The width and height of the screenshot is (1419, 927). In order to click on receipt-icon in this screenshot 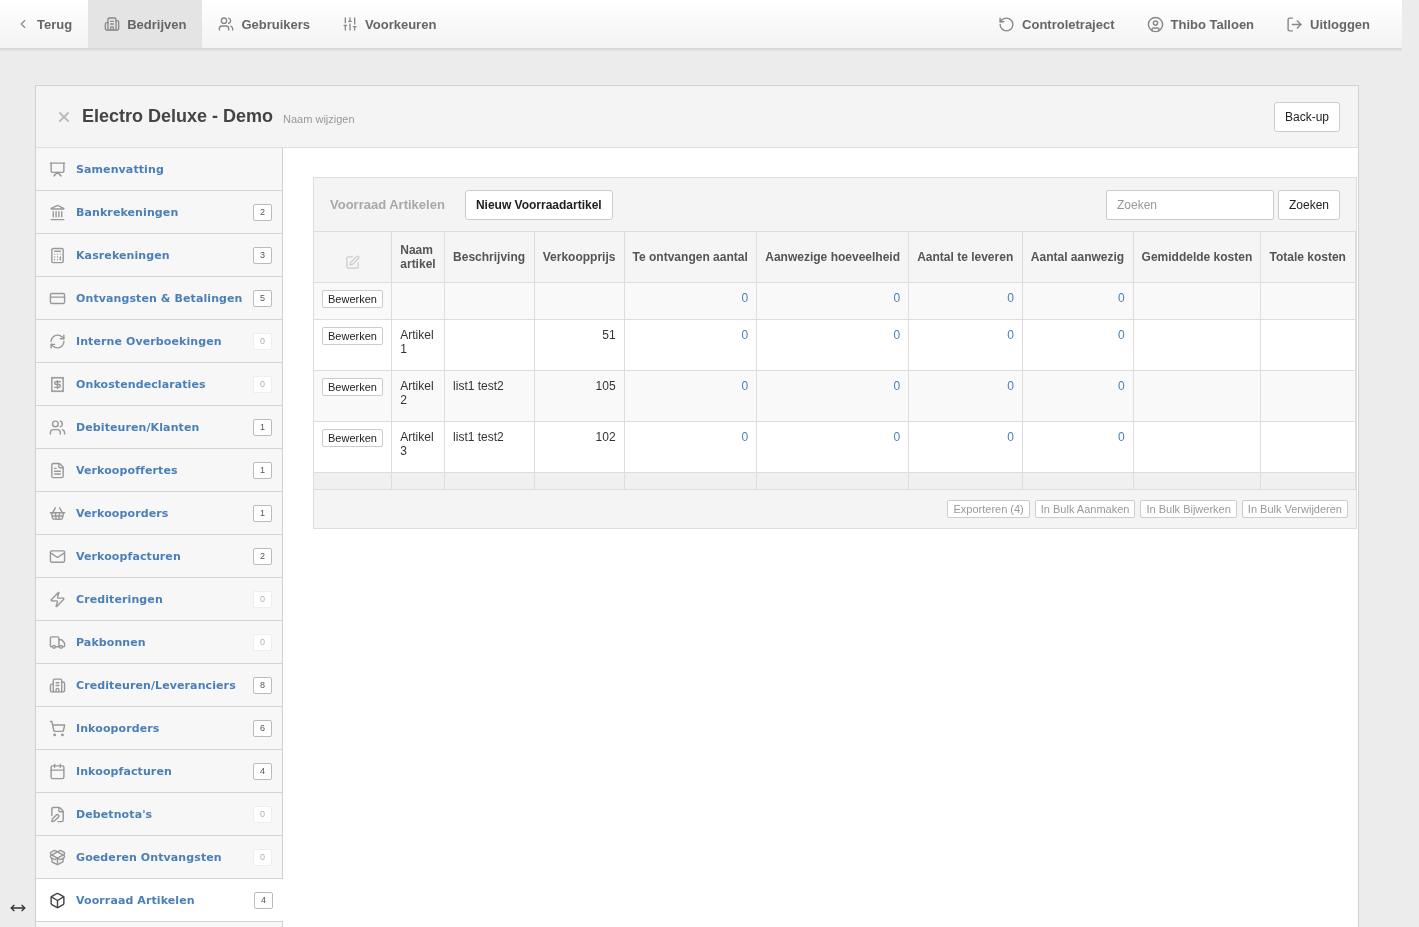, I will do `click(57, 384)`.